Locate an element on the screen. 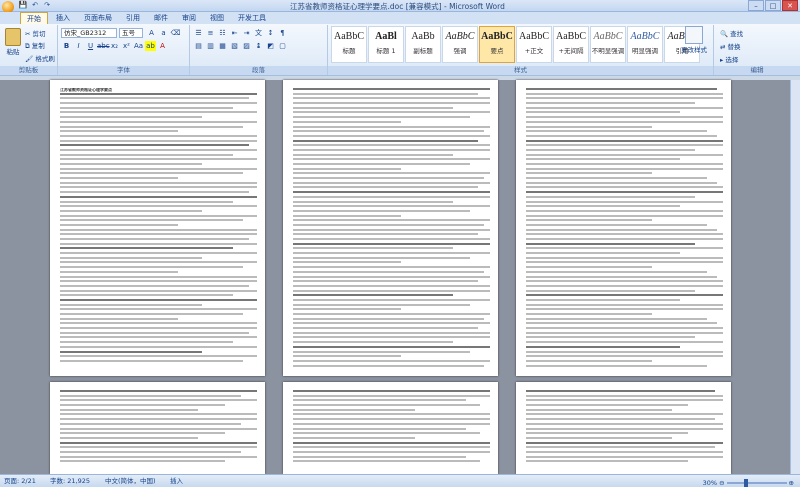 The height and width of the screenshot is (489, 800). find-button: 🔍 查找 is located at coordinates (731, 33).